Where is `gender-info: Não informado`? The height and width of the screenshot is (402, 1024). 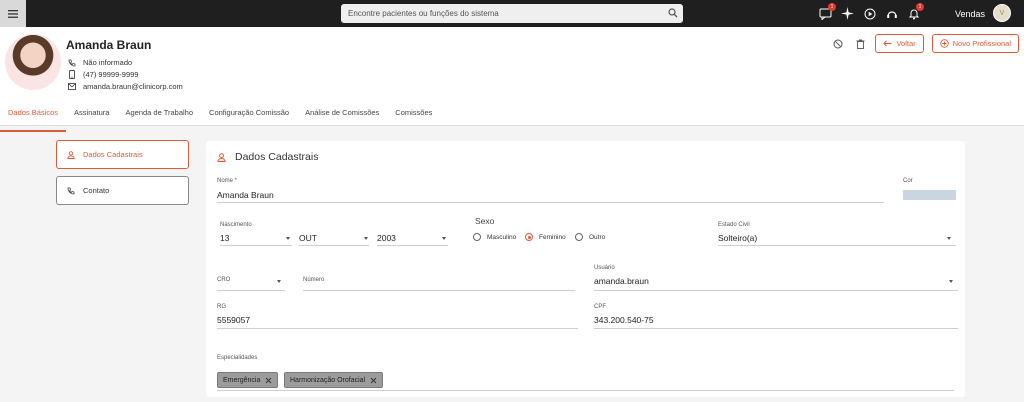
gender-info: Não informado is located at coordinates (108, 62).